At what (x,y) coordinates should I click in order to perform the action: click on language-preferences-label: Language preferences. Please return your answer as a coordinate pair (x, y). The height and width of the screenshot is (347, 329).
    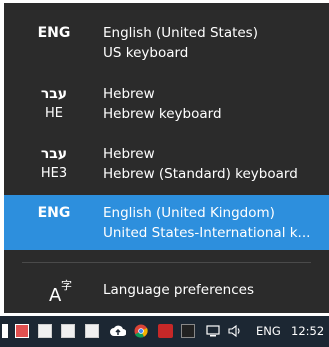
    Looking at the image, I should click on (178, 290).